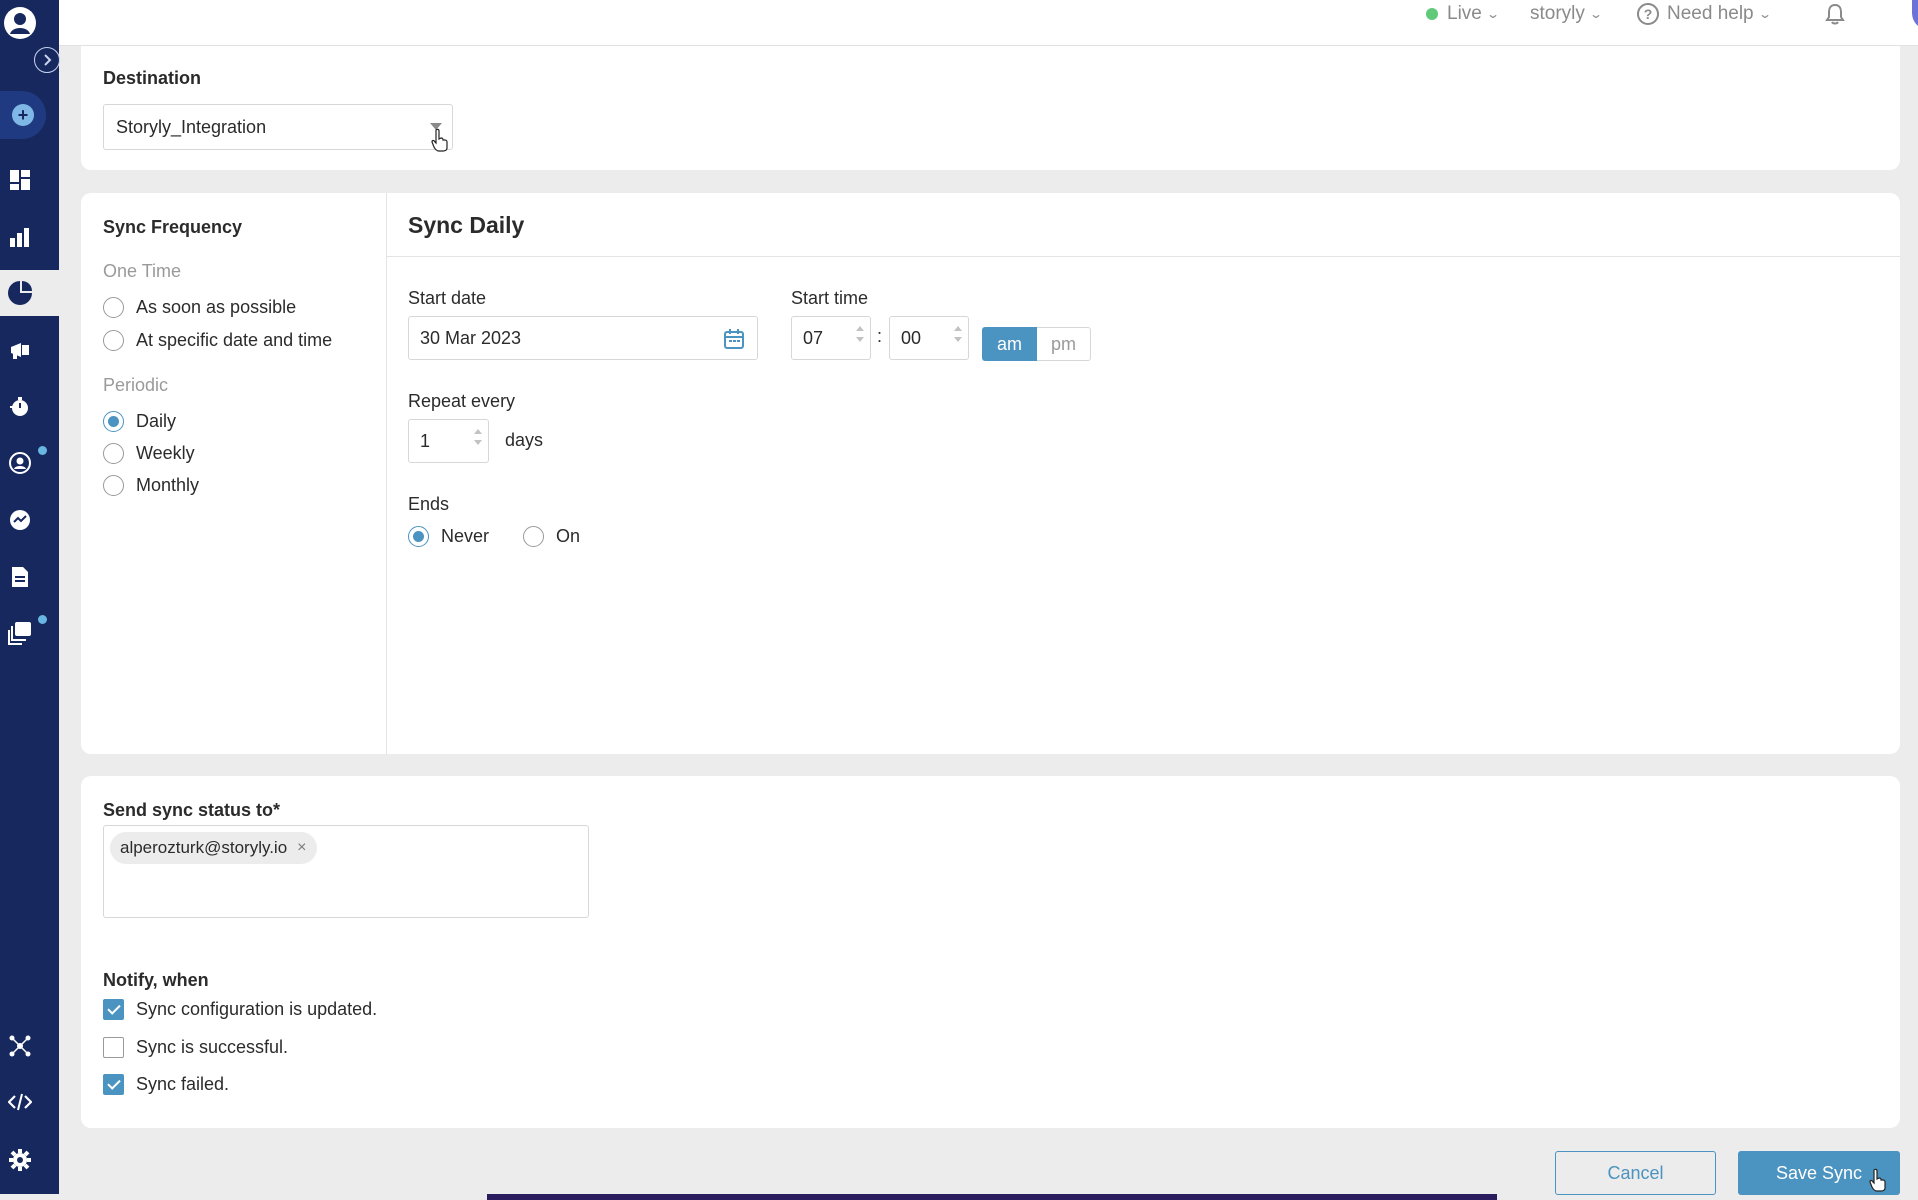 The image size is (1918, 1200). Describe the element at coordinates (152, 78) in the screenshot. I see `destination-label: Destination` at that location.